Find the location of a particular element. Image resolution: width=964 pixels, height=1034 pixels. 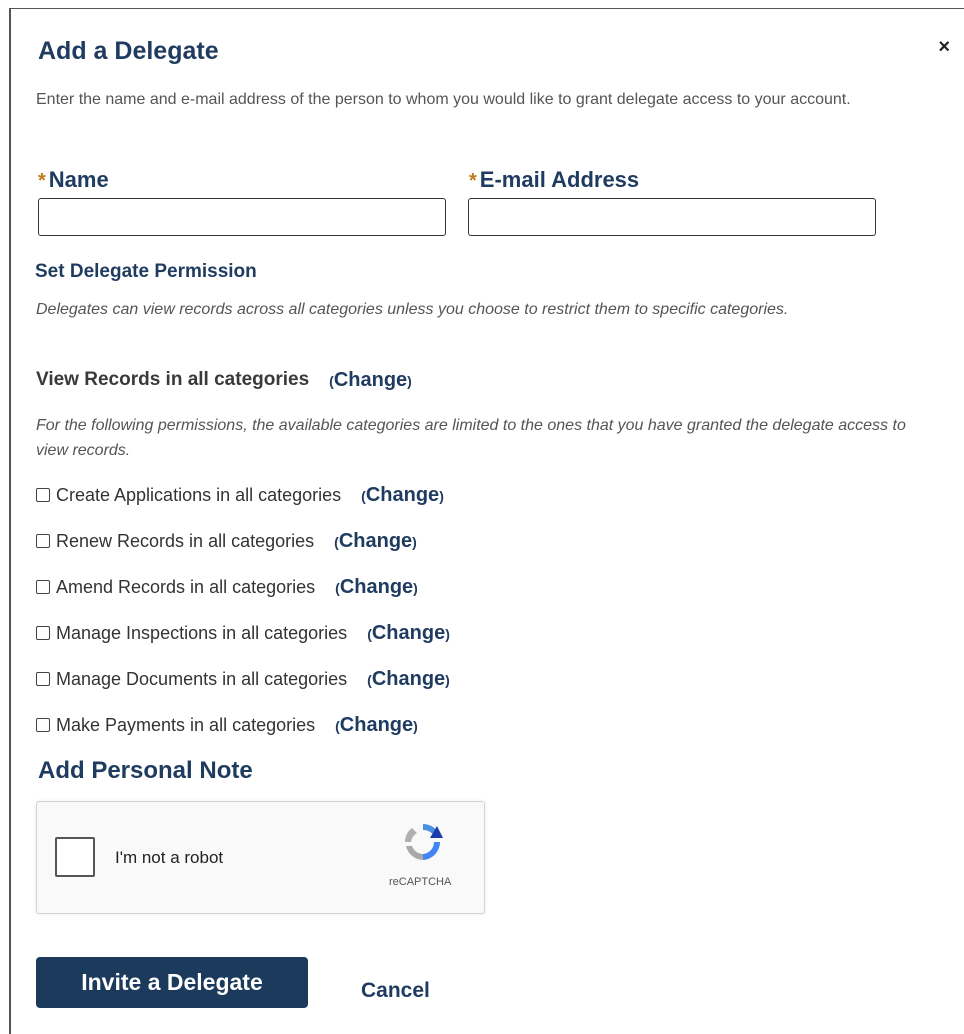

recaptcha-checkbox is located at coordinates (75, 857).